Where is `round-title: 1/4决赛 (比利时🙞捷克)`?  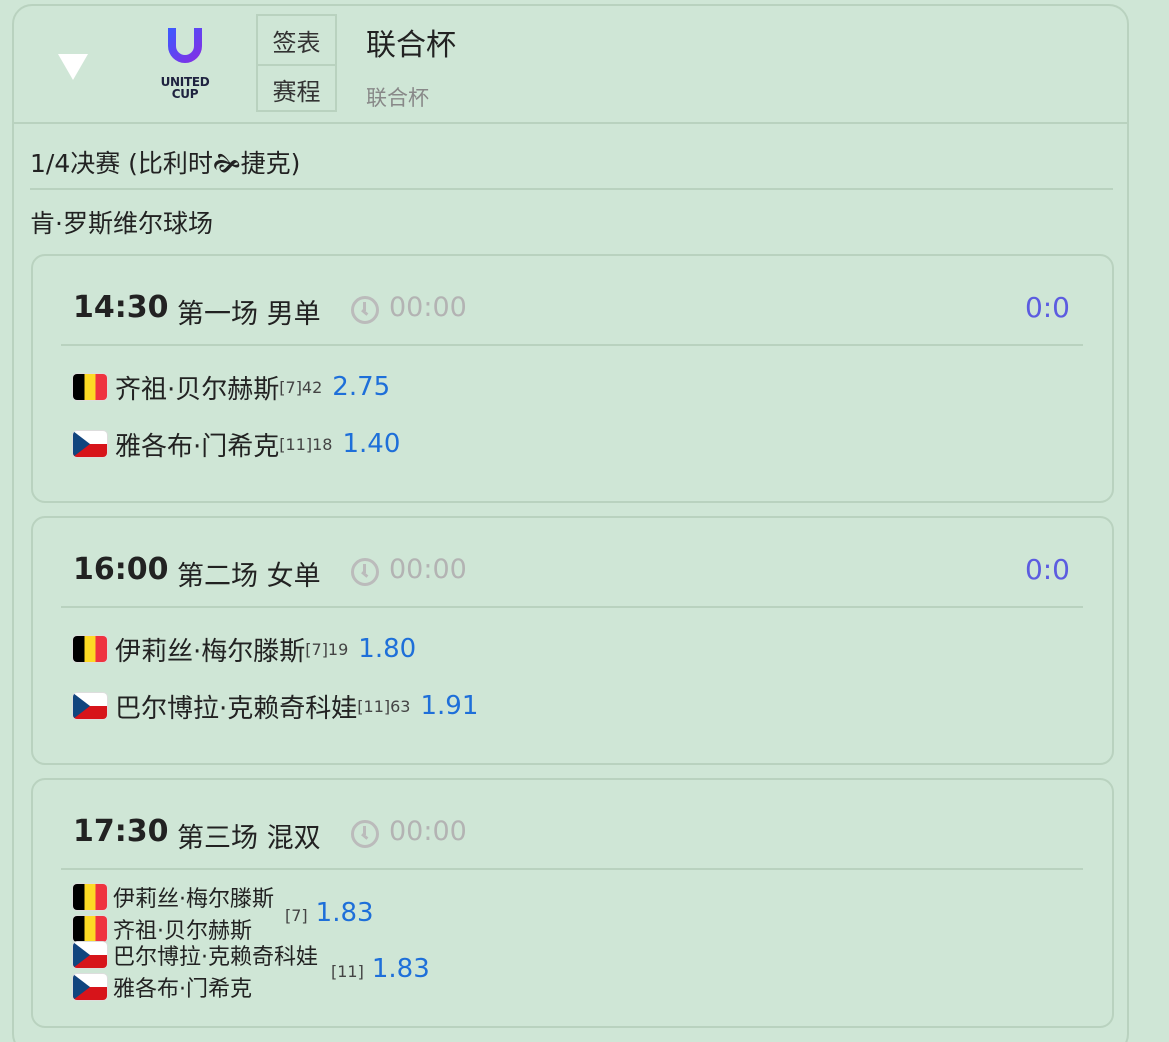
round-title: 1/4决赛 (比利时🙞捷克) is located at coordinates (165, 163).